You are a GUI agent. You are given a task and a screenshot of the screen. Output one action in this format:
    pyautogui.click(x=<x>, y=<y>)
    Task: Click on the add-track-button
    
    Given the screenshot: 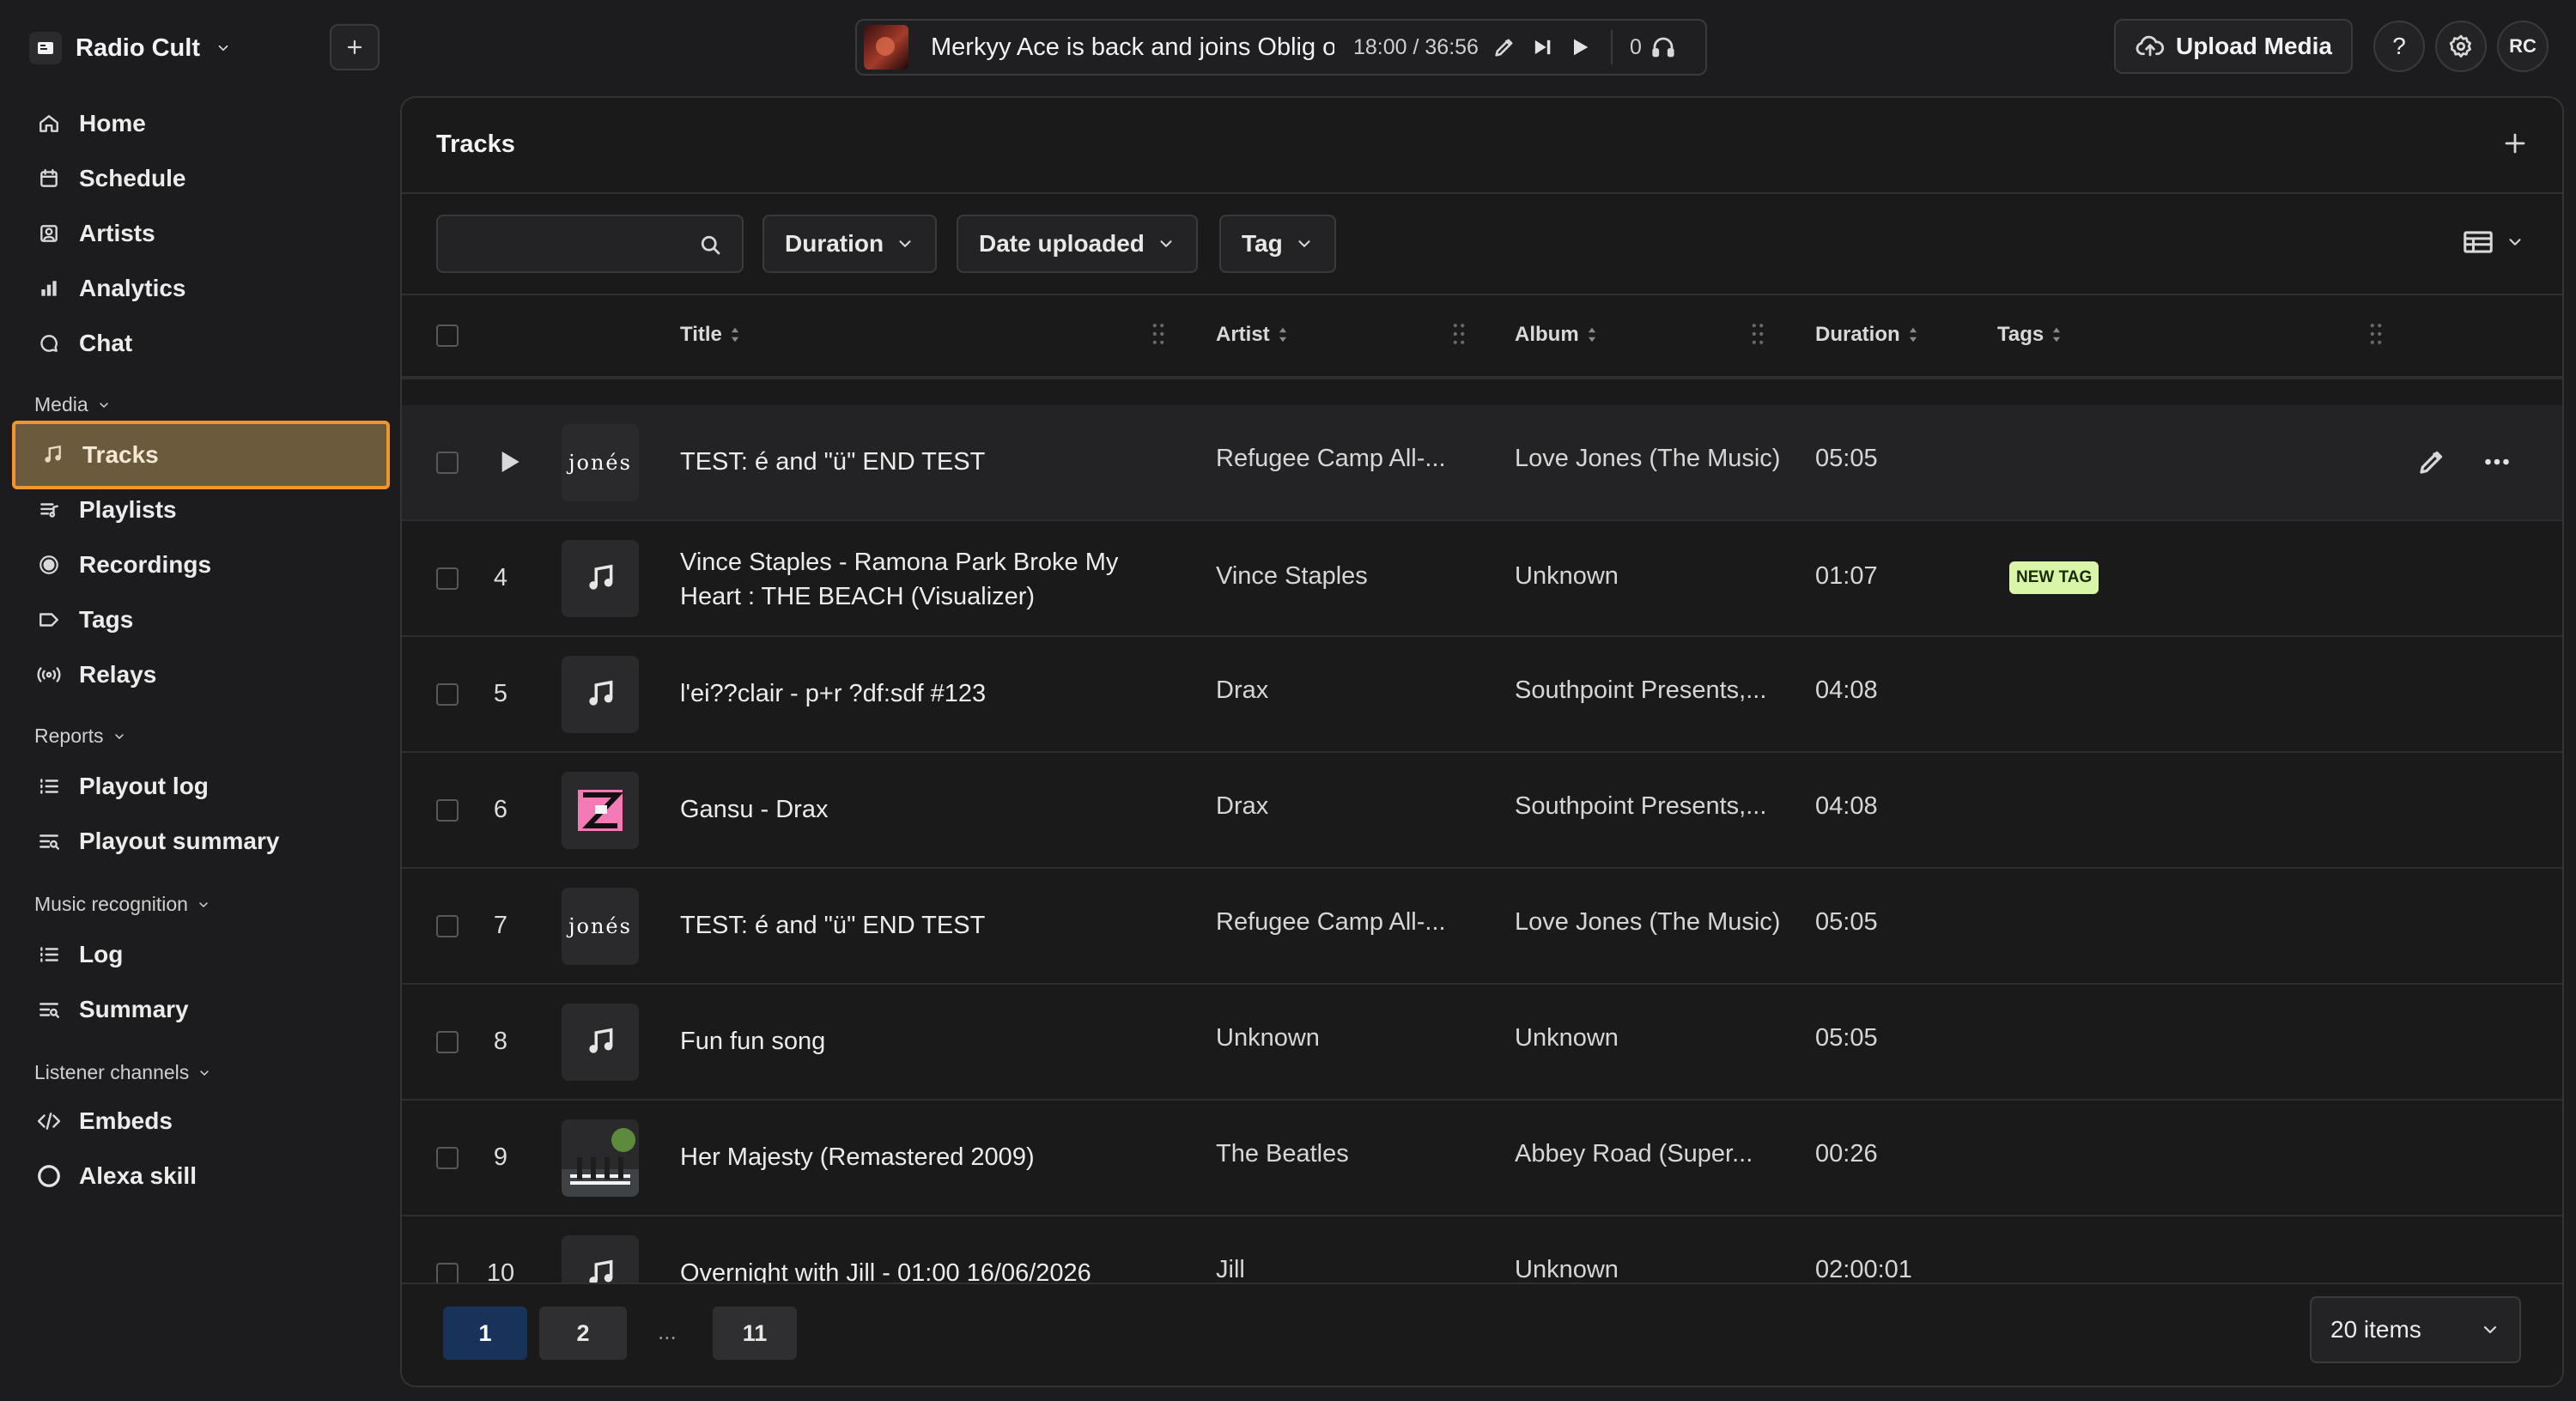 What is the action you would take?
    pyautogui.click(x=2515, y=143)
    